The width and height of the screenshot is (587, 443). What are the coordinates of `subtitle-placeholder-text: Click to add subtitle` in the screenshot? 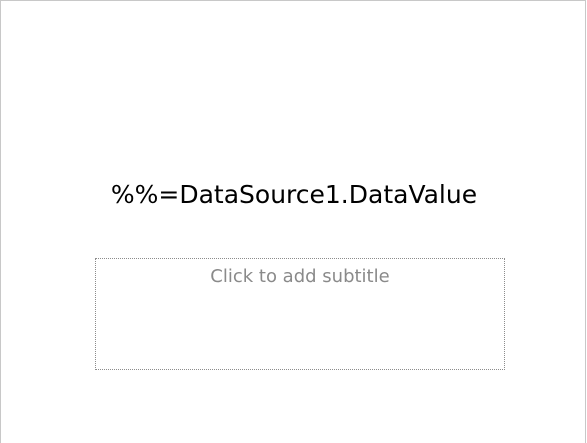 It's located at (300, 276).